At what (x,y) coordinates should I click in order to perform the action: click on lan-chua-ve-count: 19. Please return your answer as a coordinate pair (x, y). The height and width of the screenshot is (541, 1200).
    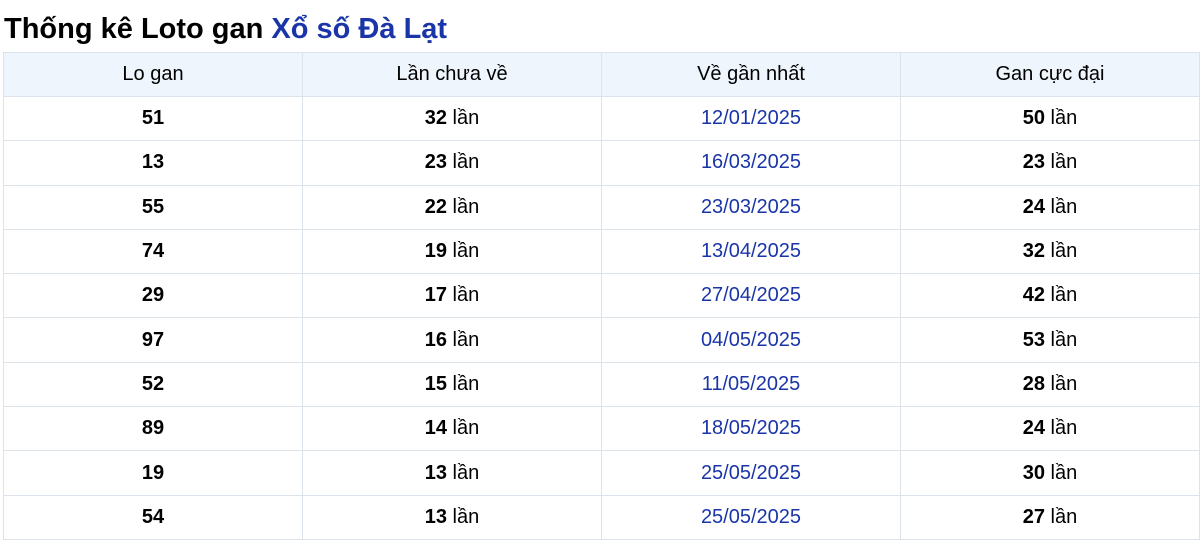
    Looking at the image, I should click on (435, 251).